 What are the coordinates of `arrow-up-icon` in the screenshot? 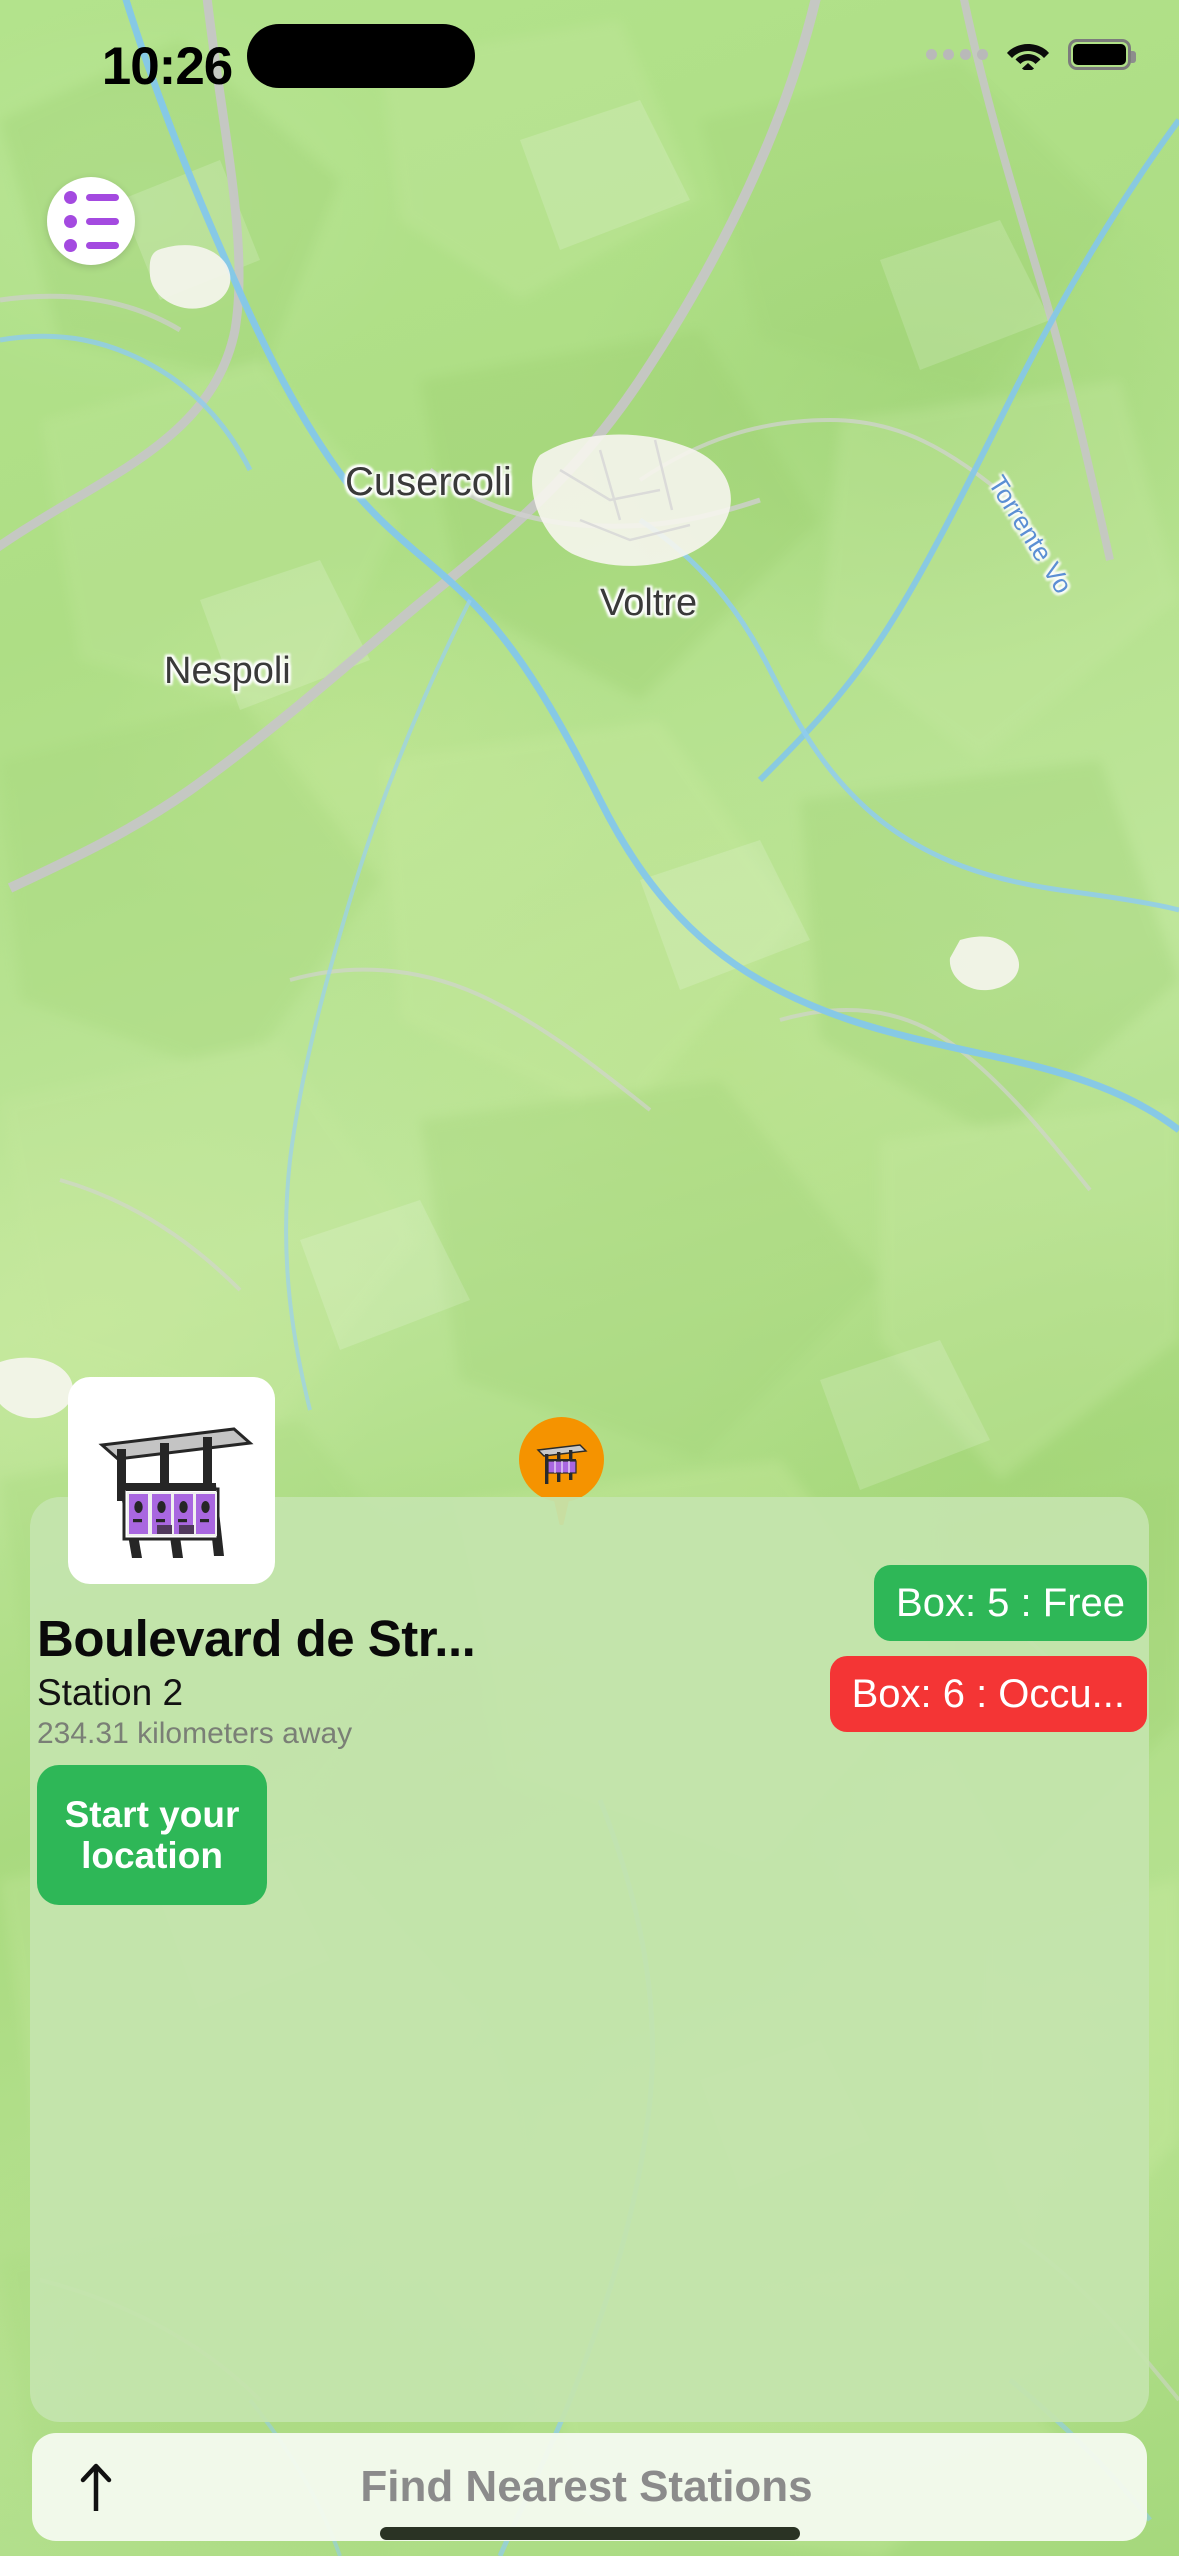 It's located at (96, 2487).